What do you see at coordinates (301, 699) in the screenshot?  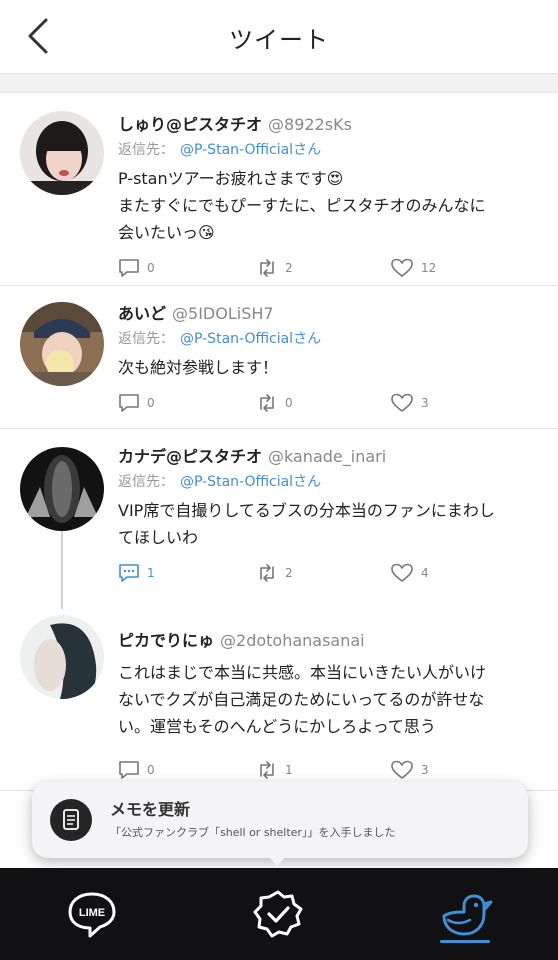 I see `tweet-line: ないでクズが自己満足のためにいってるのが許せな` at bounding box center [301, 699].